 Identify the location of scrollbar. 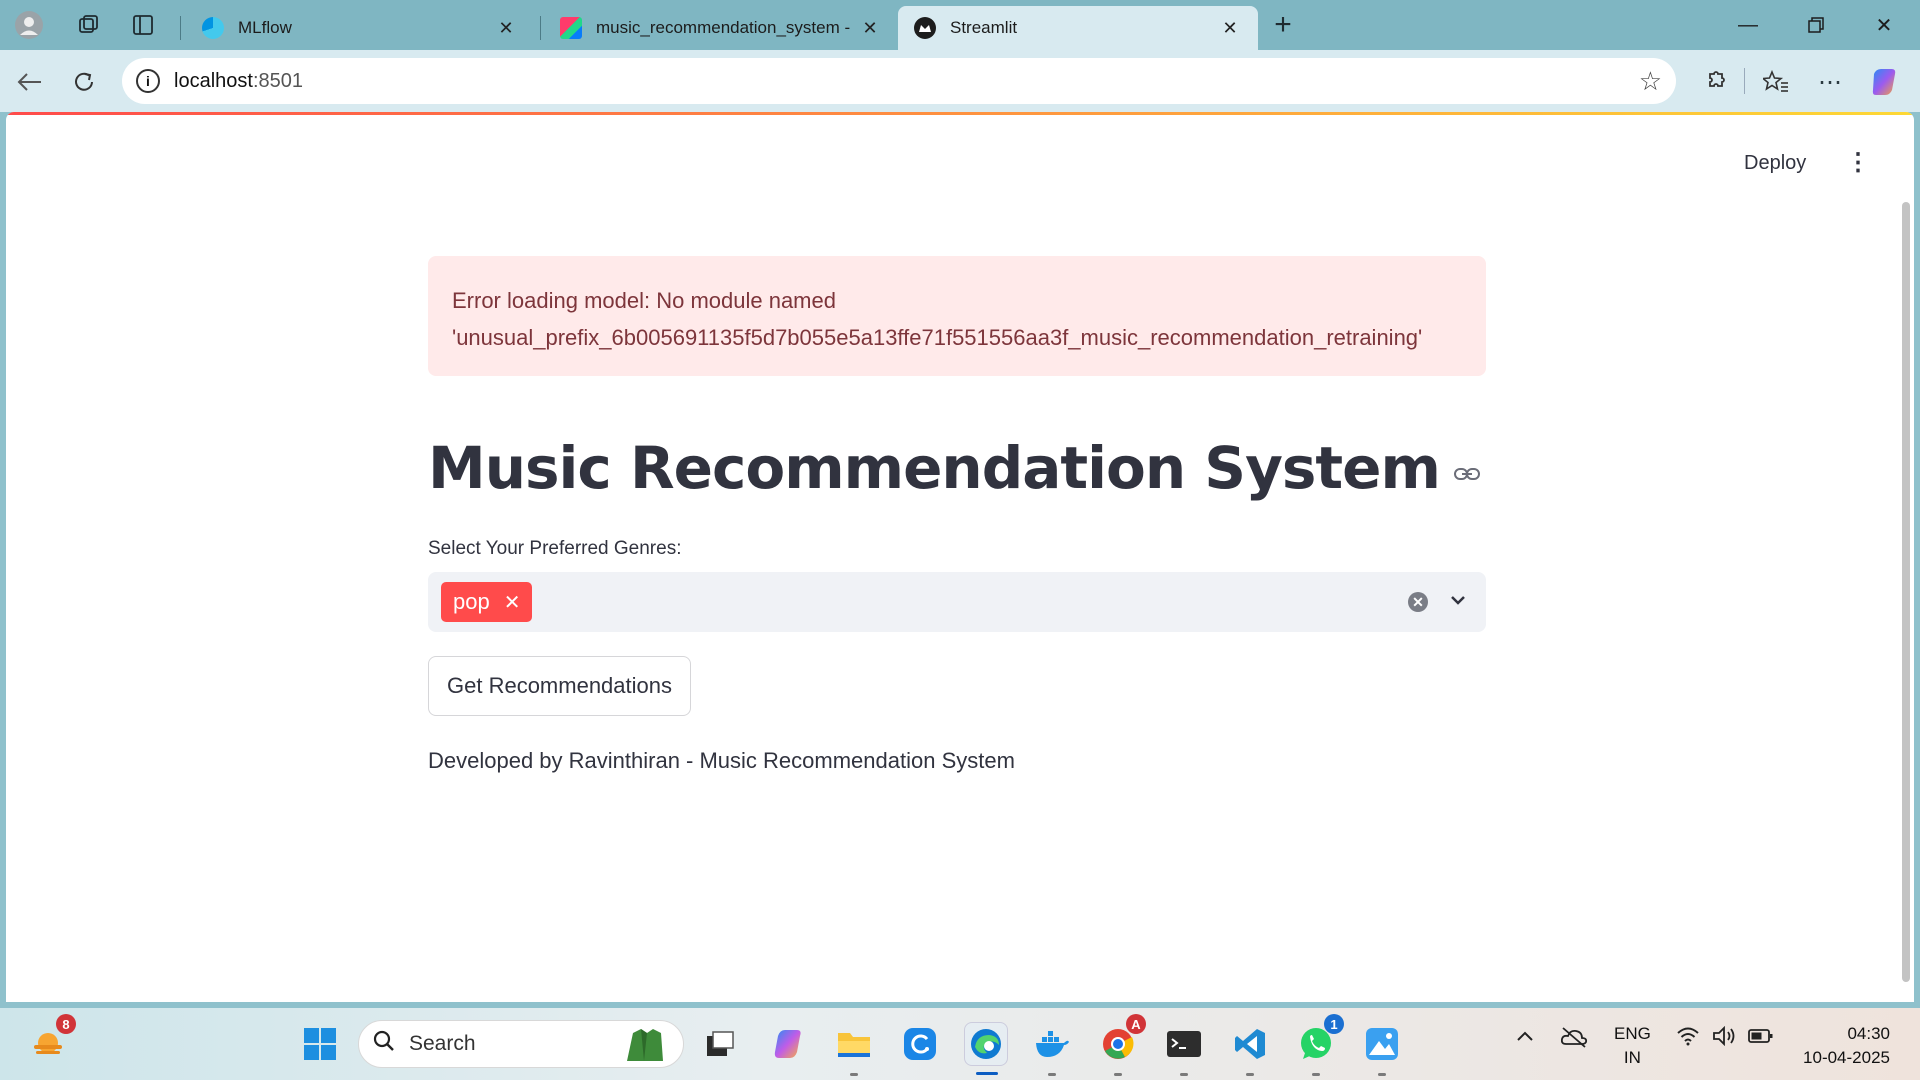
(1906, 592).